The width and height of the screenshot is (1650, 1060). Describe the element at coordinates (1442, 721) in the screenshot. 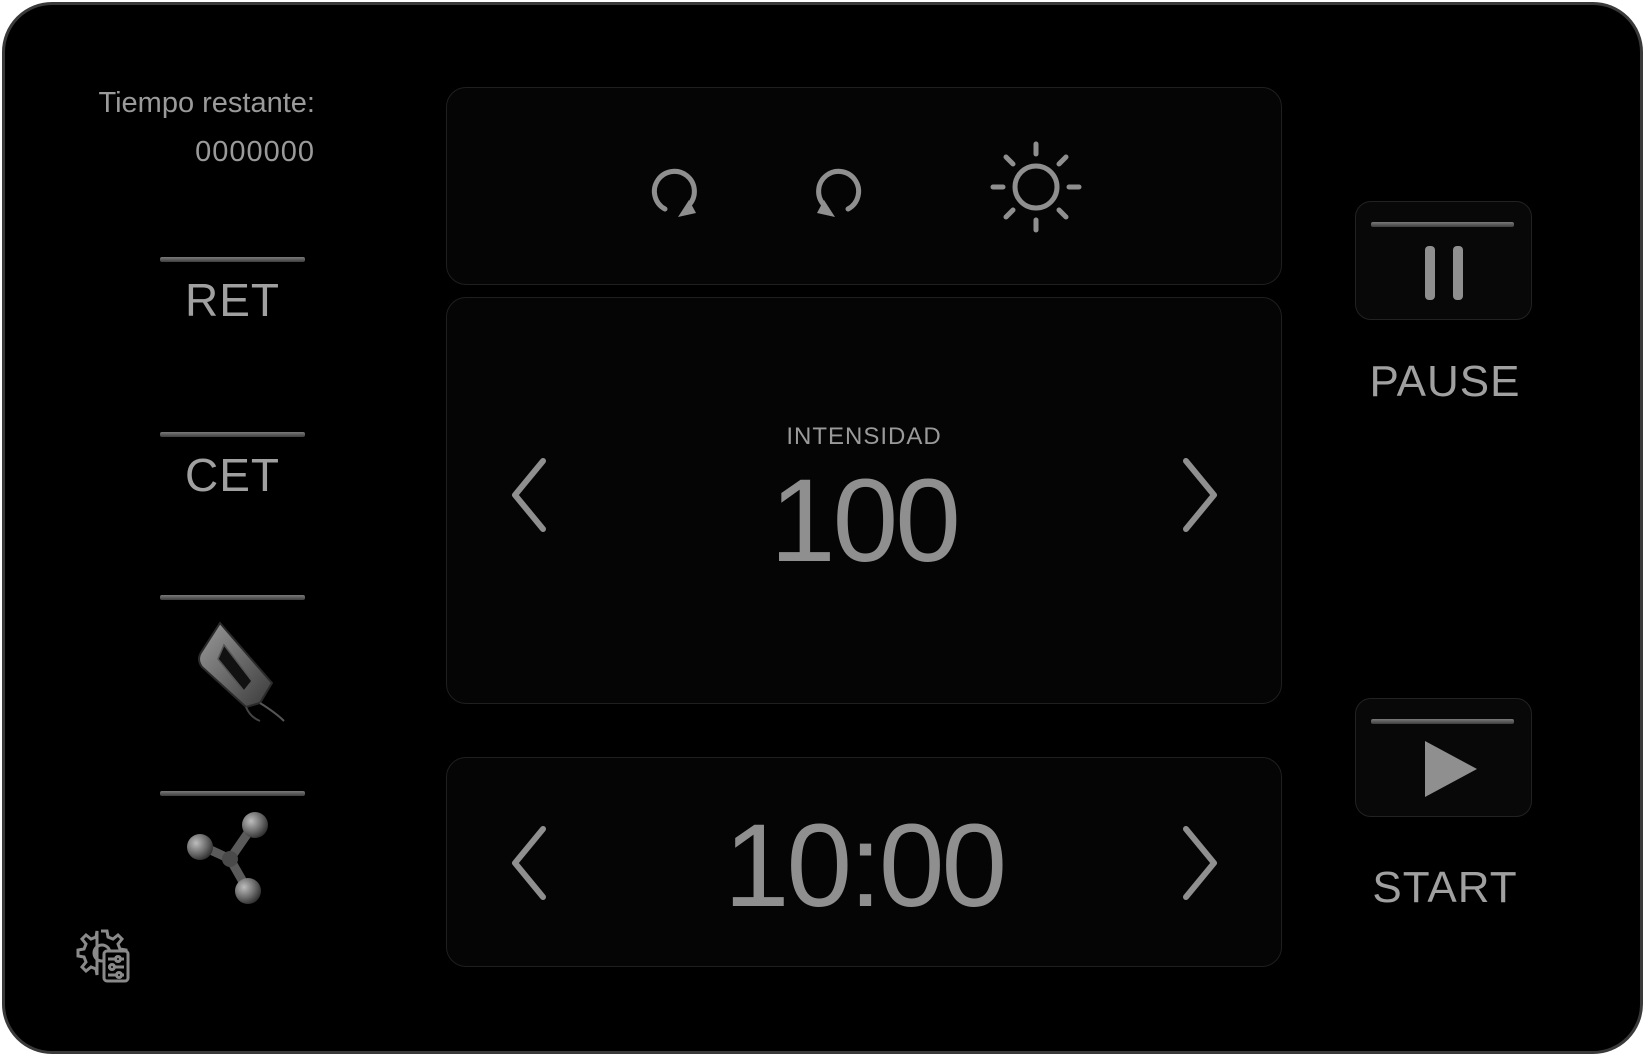

I see `start-indicator-bar` at that location.